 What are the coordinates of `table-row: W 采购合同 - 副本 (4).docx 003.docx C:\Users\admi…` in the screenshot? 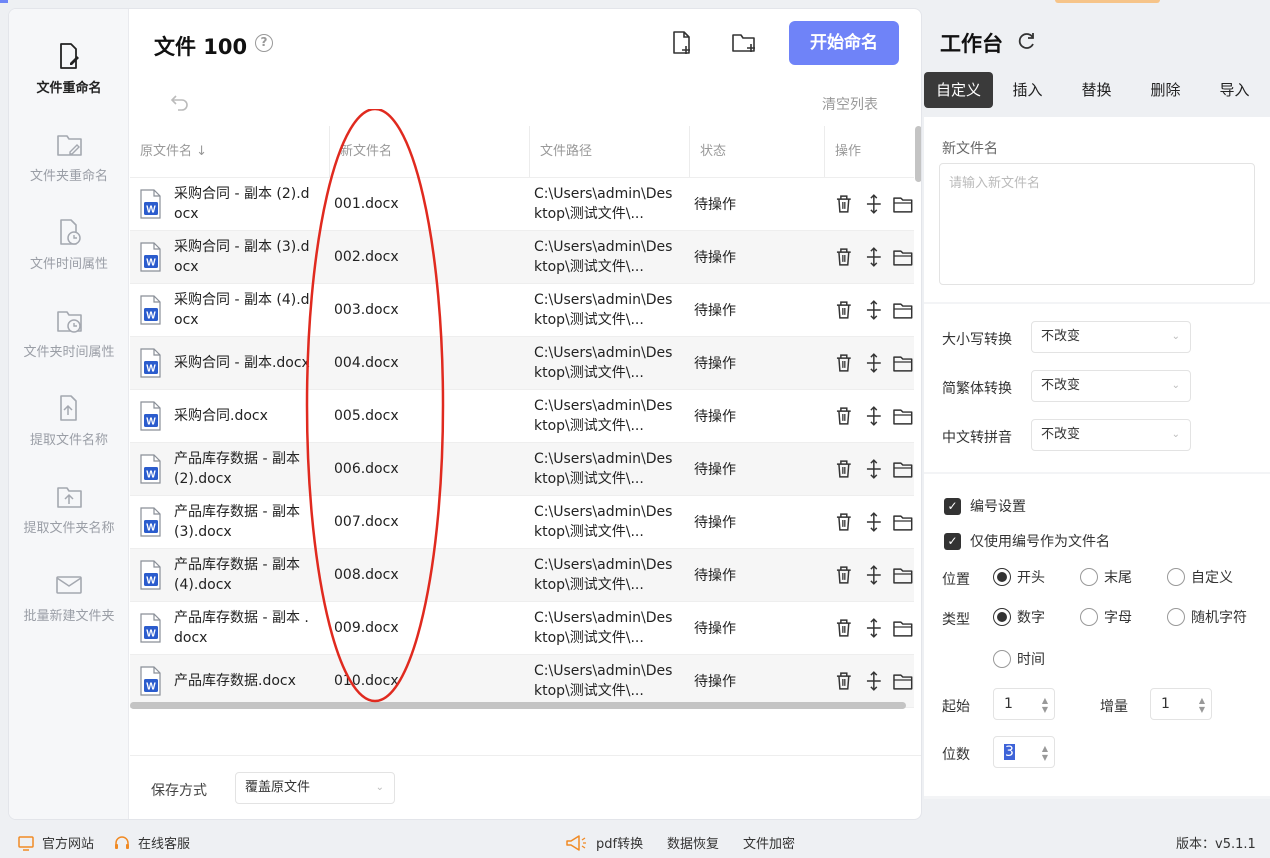 It's located at (522, 310).